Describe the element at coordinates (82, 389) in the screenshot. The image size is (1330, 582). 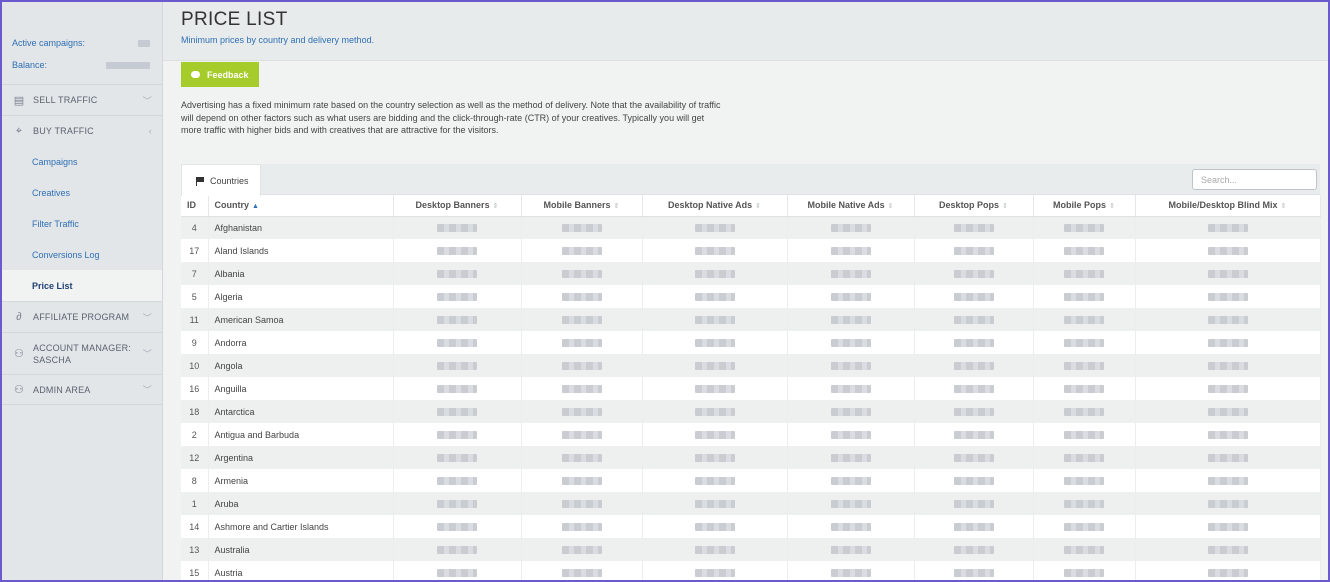
I see `sidebar-item-admin-area: ⚇ ADMIN AREA ﹀` at that location.